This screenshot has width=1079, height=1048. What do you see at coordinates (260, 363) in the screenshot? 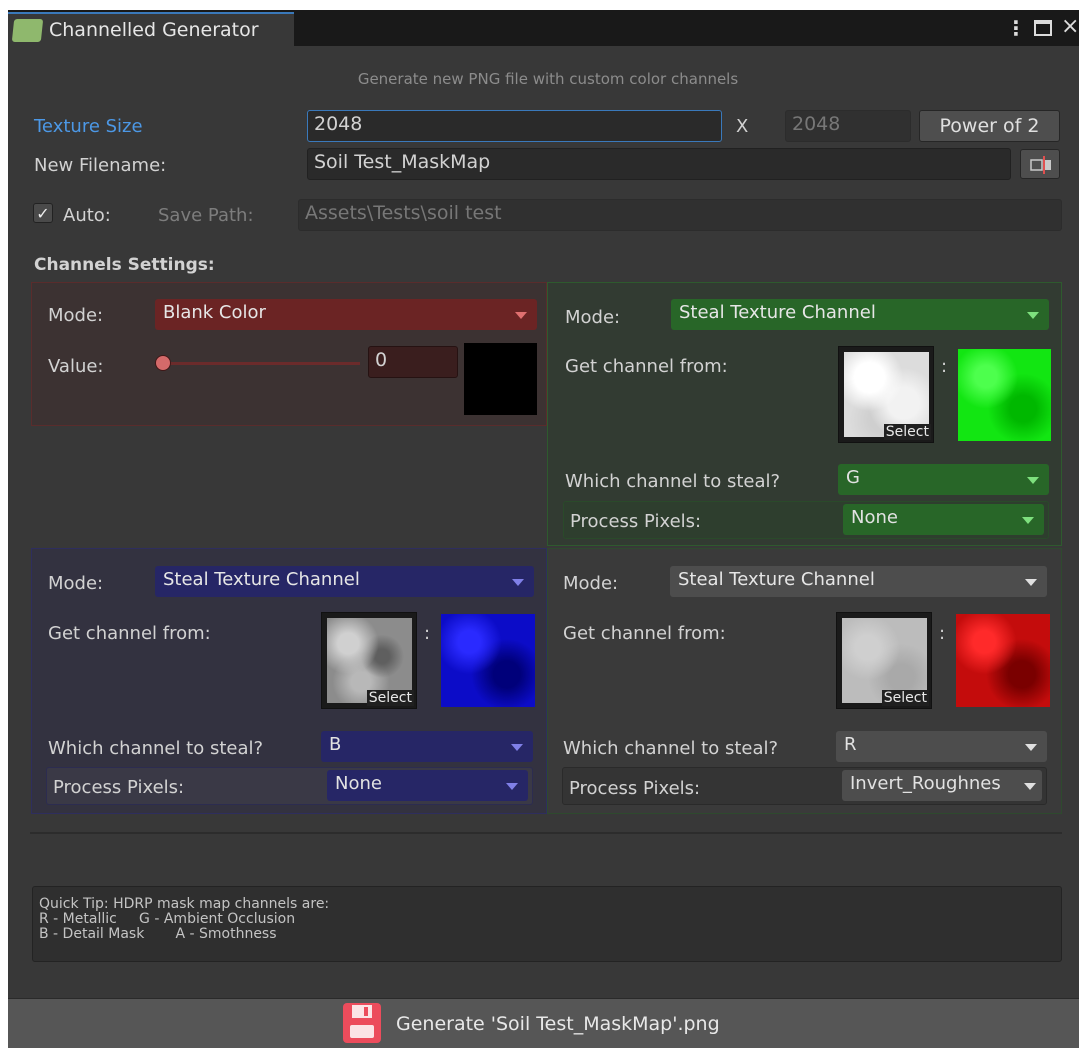
I see `red-value-slider-track` at bounding box center [260, 363].